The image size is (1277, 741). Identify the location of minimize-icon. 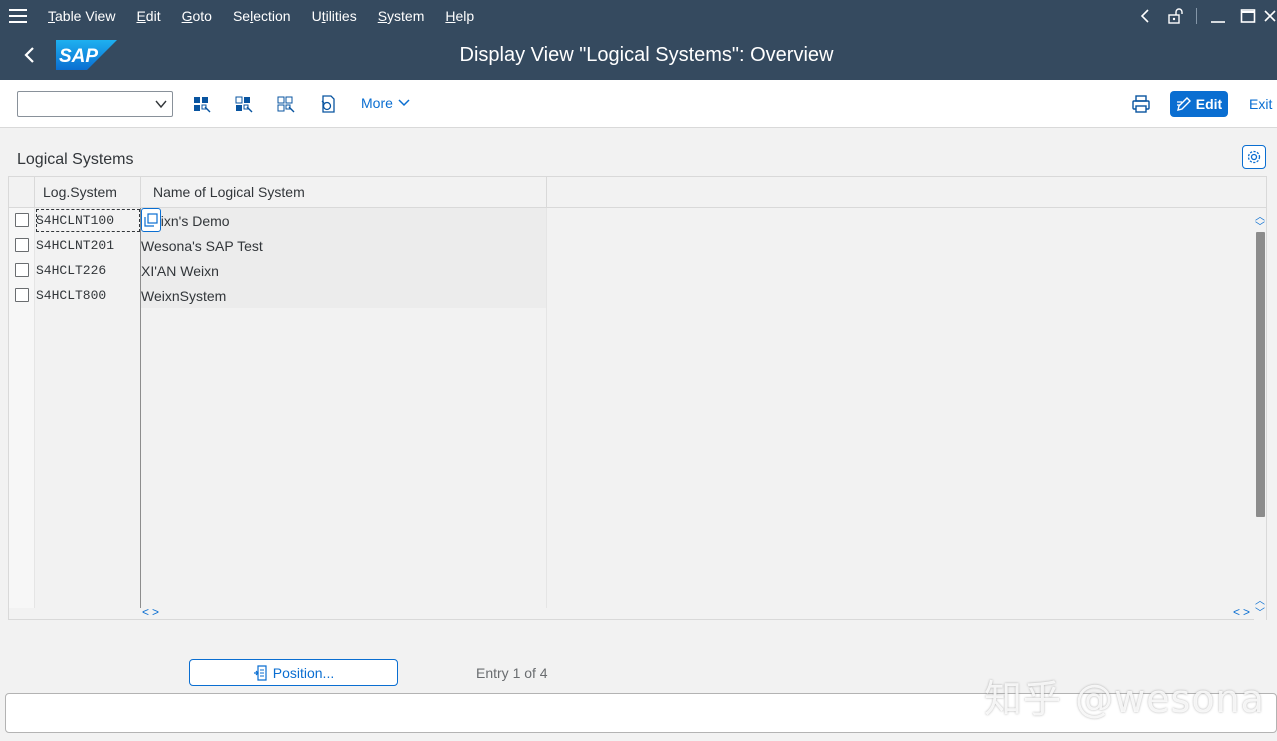
(1218, 15).